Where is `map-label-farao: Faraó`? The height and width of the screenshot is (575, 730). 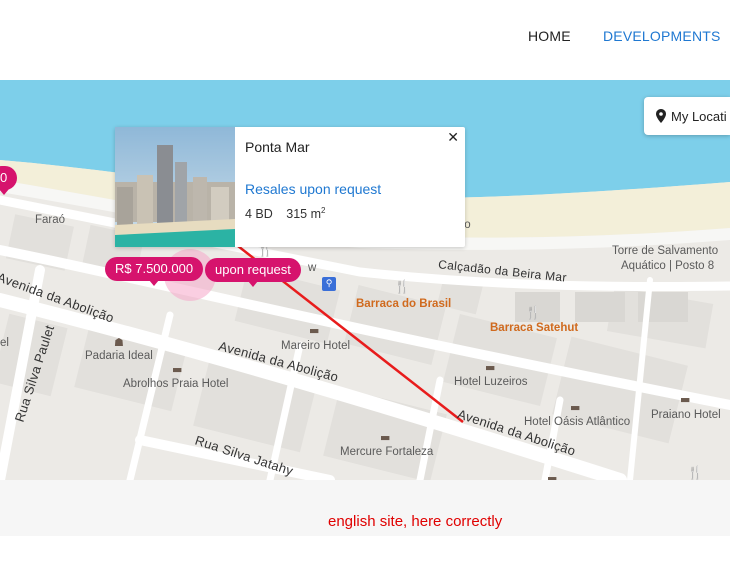
map-label-farao: Faraó is located at coordinates (50, 220).